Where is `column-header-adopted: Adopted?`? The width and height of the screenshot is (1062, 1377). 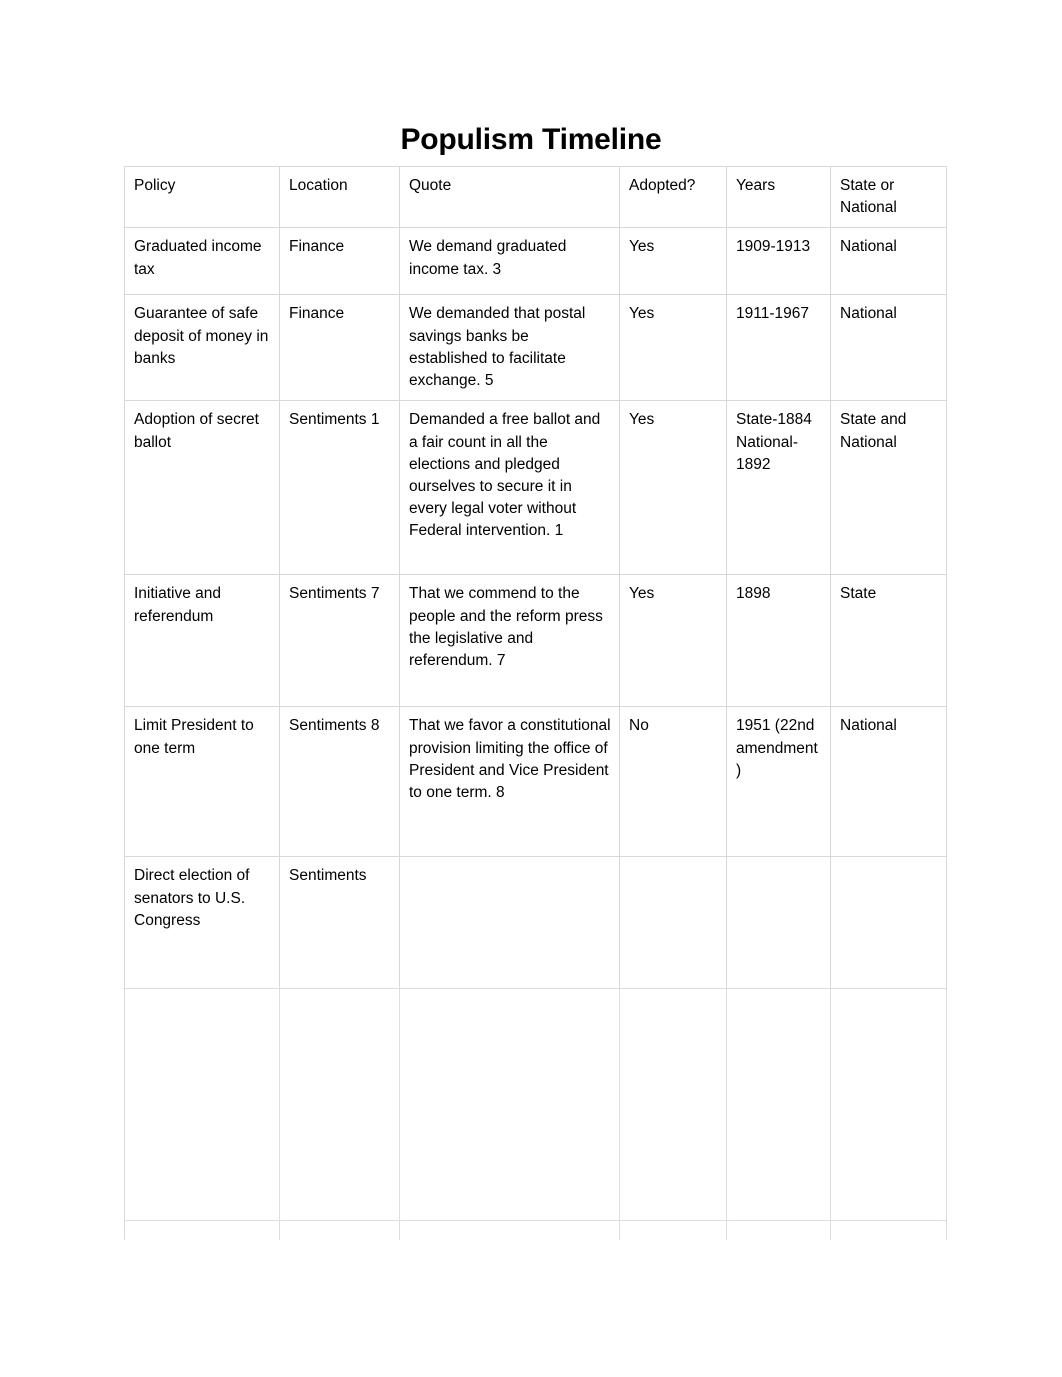 column-header-adopted: Adopted? is located at coordinates (673, 197).